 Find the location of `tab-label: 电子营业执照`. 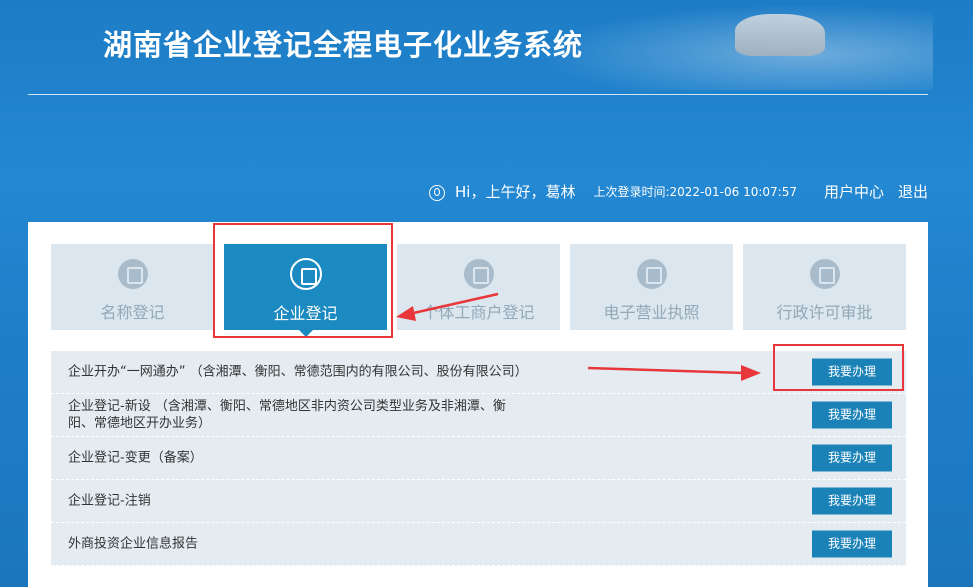

tab-label: 电子营业执照 is located at coordinates (651, 312).